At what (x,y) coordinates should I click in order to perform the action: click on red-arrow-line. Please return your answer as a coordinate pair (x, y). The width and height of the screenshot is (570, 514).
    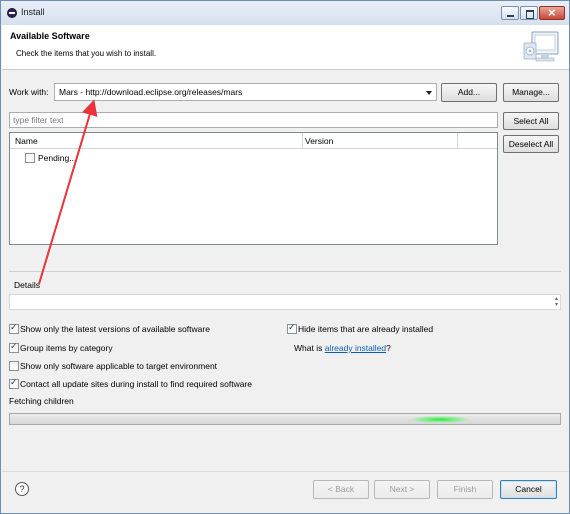
    Looking at the image, I should click on (68, 192).